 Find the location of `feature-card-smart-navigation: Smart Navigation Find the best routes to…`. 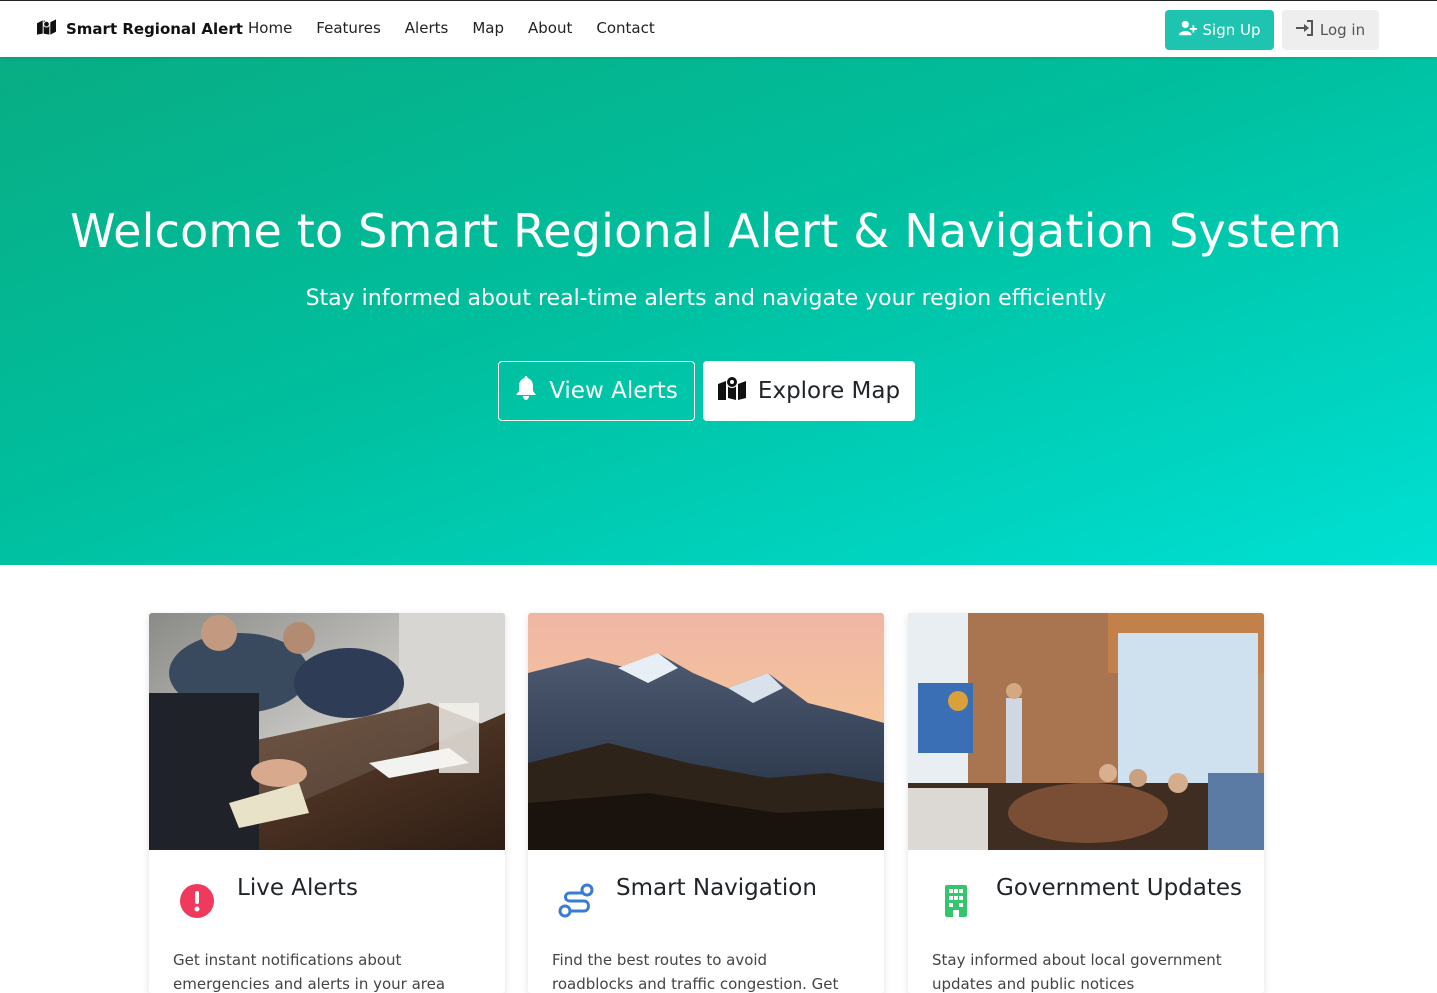

feature-card-smart-navigation: Smart Navigation Find the best routes to… is located at coordinates (706, 803).